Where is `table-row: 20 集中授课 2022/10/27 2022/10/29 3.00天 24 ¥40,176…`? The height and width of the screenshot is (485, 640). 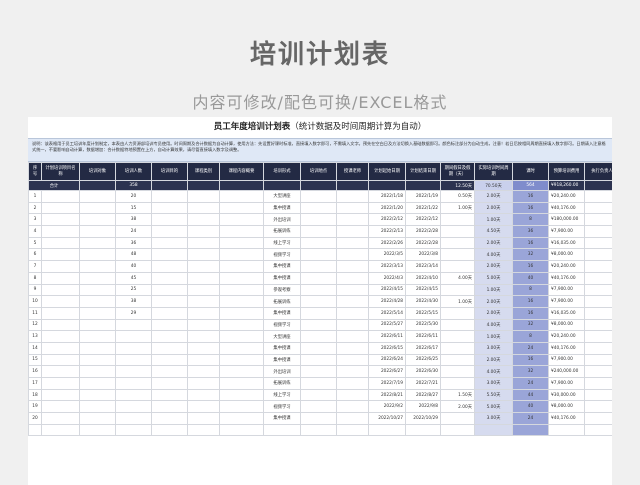
table-row: 20 集中授课 2022/10/27 2022/10/29 3.00天 24 ¥40,176… is located at coordinates (320, 418).